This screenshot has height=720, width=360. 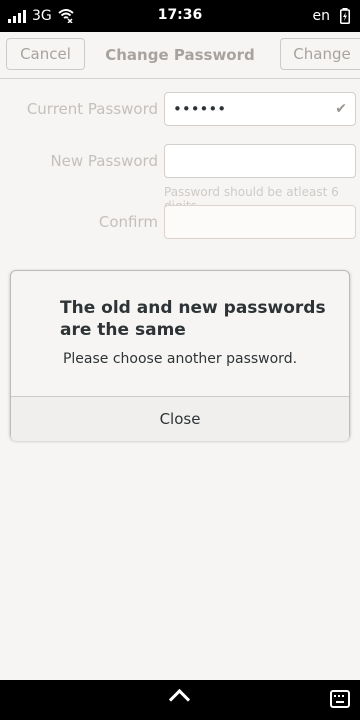 I want to click on chevron-up-icon, so click(x=179, y=699).